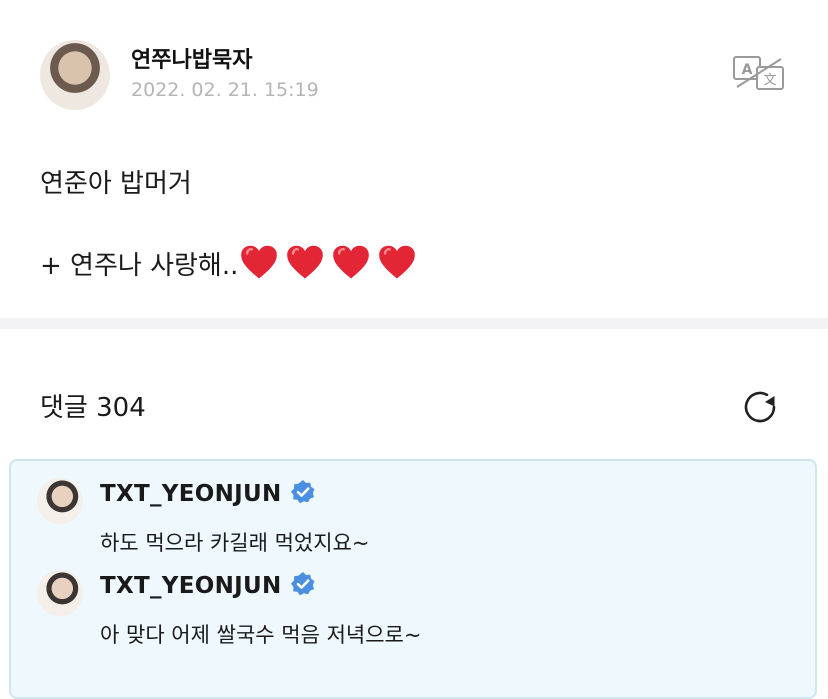  Describe the element at coordinates (191, 58) in the screenshot. I see `author-name: 연쭈나밥묵자` at that location.